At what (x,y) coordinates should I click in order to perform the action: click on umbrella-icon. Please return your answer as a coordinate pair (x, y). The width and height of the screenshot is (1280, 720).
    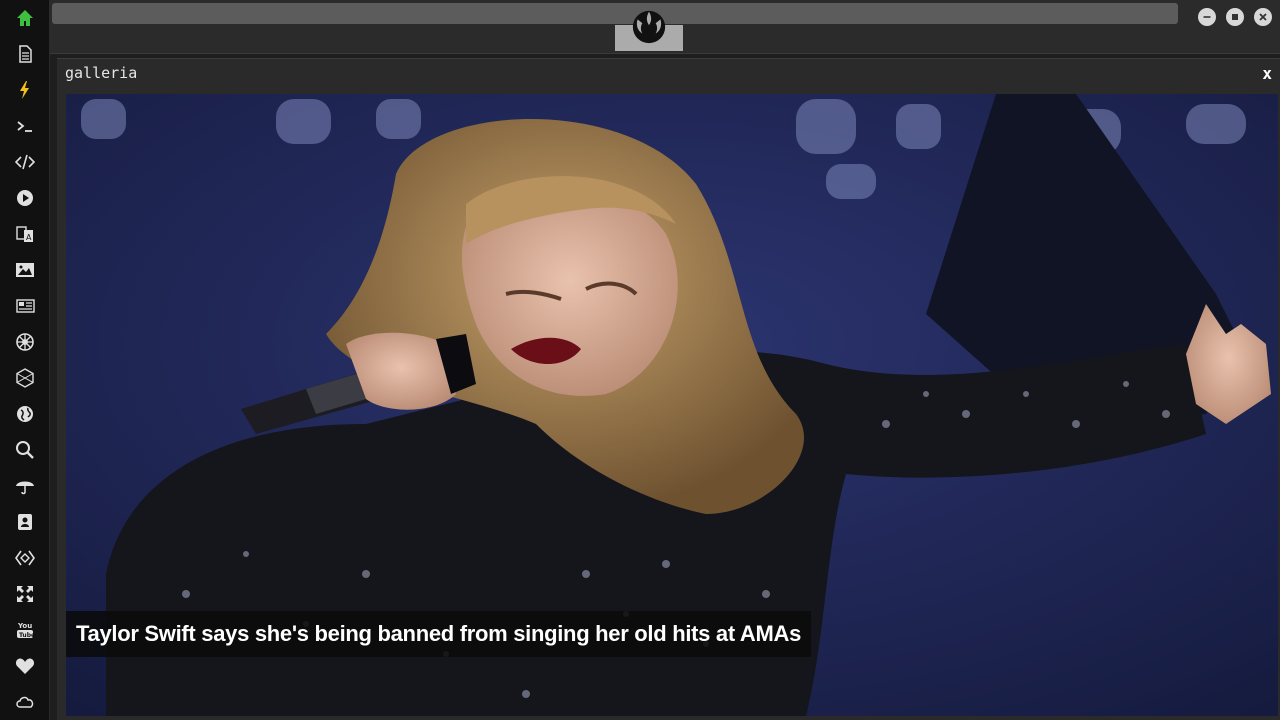
    Looking at the image, I should click on (25, 486).